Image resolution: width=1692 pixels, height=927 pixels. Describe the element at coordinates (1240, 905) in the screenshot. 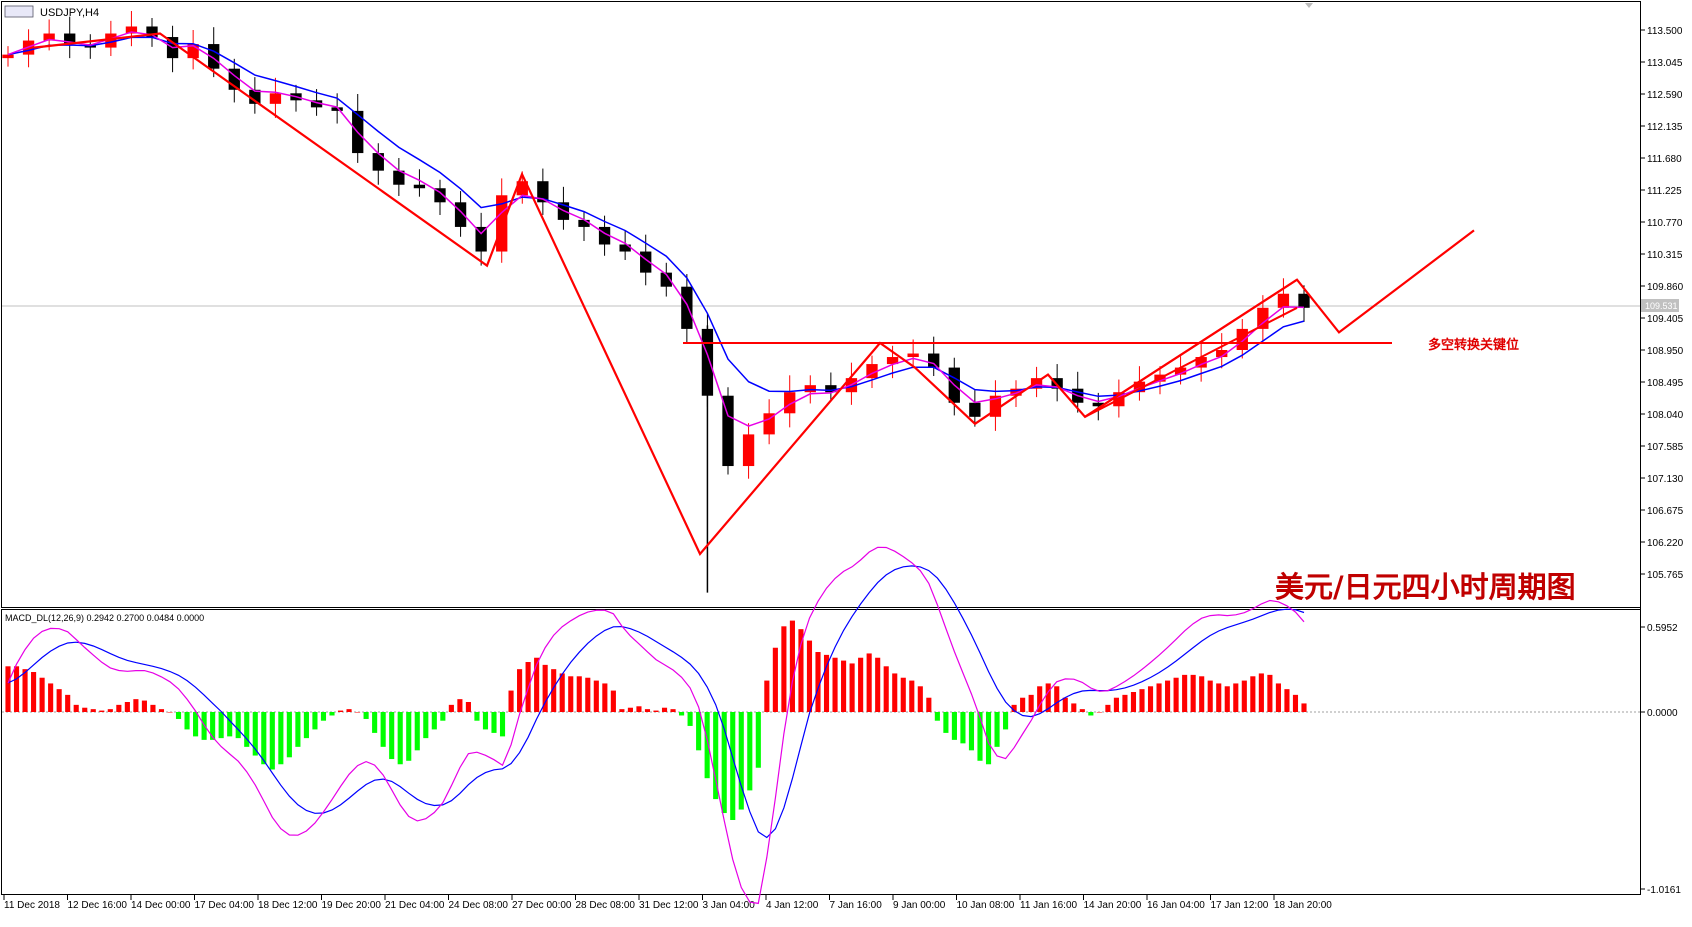

I see `time-tick-label: 17 Jan 12:00` at that location.